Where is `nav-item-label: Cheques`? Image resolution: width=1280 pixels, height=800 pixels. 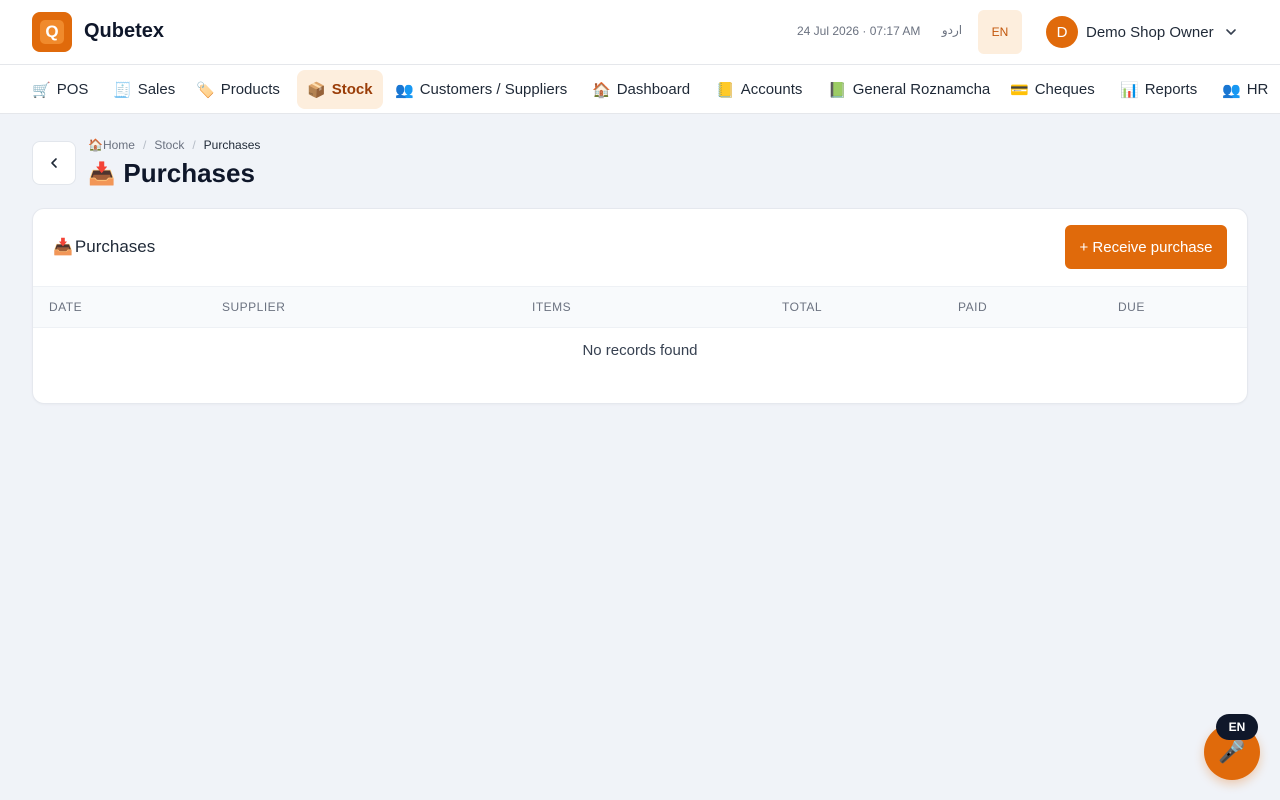
nav-item-label: Cheques is located at coordinates (1064, 89).